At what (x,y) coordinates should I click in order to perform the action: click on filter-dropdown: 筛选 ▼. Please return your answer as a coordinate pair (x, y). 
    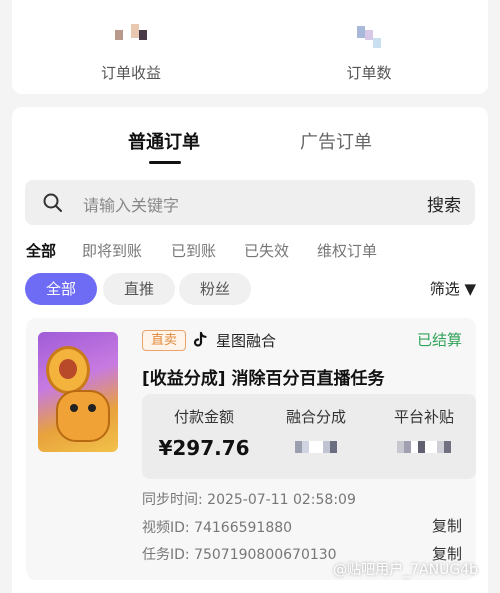
    Looking at the image, I should click on (453, 288).